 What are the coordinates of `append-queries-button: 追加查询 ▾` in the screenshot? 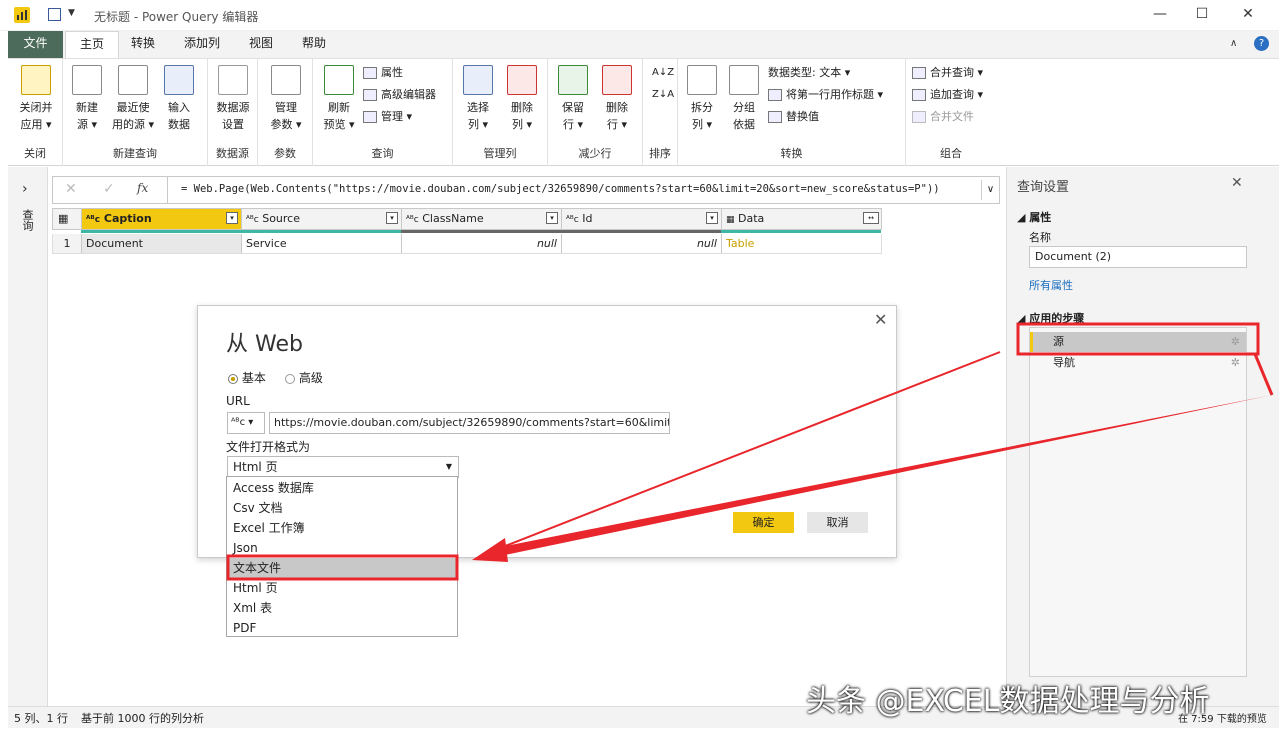 It's located at (947, 95).